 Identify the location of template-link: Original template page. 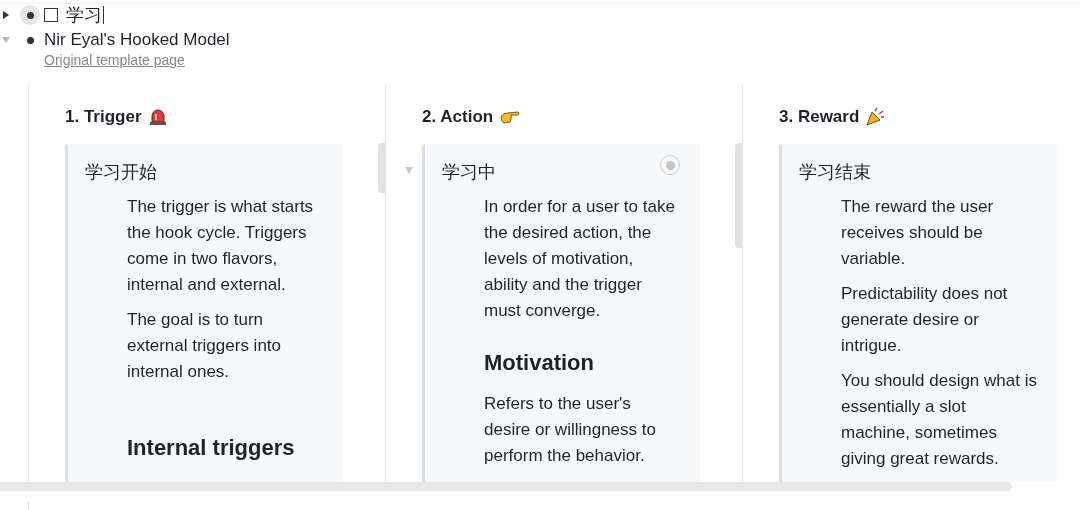
(114, 60).